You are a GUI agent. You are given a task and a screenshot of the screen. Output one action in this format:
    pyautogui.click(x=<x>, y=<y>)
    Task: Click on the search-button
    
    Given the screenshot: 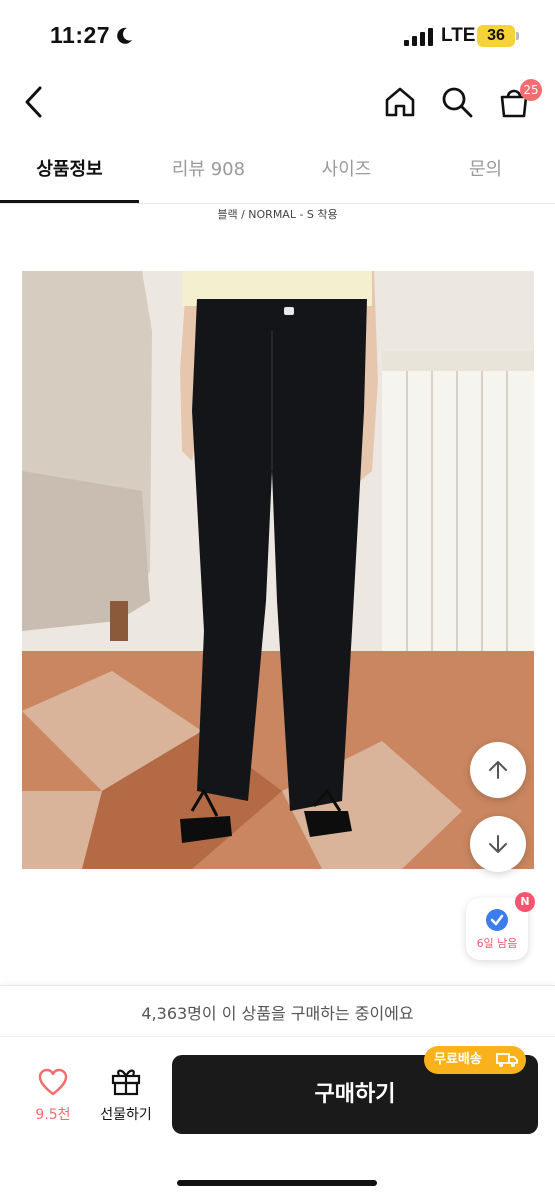 What is the action you would take?
    pyautogui.click(x=457, y=102)
    